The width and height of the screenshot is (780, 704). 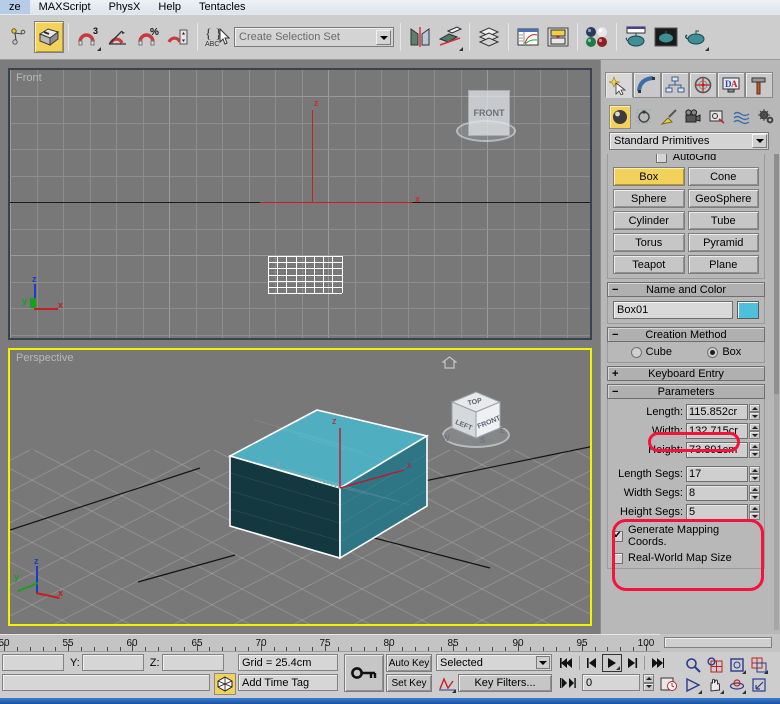 What do you see at coordinates (29, 78) in the screenshot?
I see `viewport-front-label: Front` at bounding box center [29, 78].